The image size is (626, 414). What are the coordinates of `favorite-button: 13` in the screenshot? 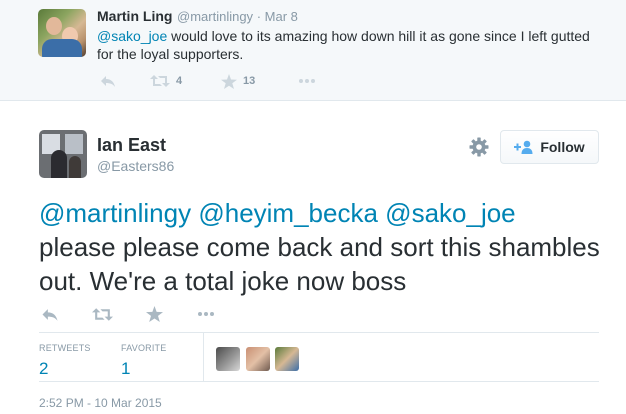 It's located at (238, 81).